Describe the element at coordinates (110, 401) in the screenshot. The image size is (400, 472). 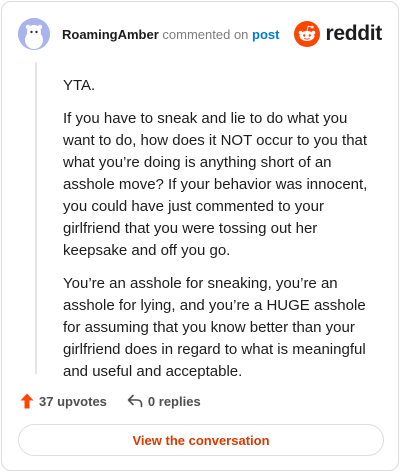
I see `comment-actions: 37 upvotes 0 replies` at that location.